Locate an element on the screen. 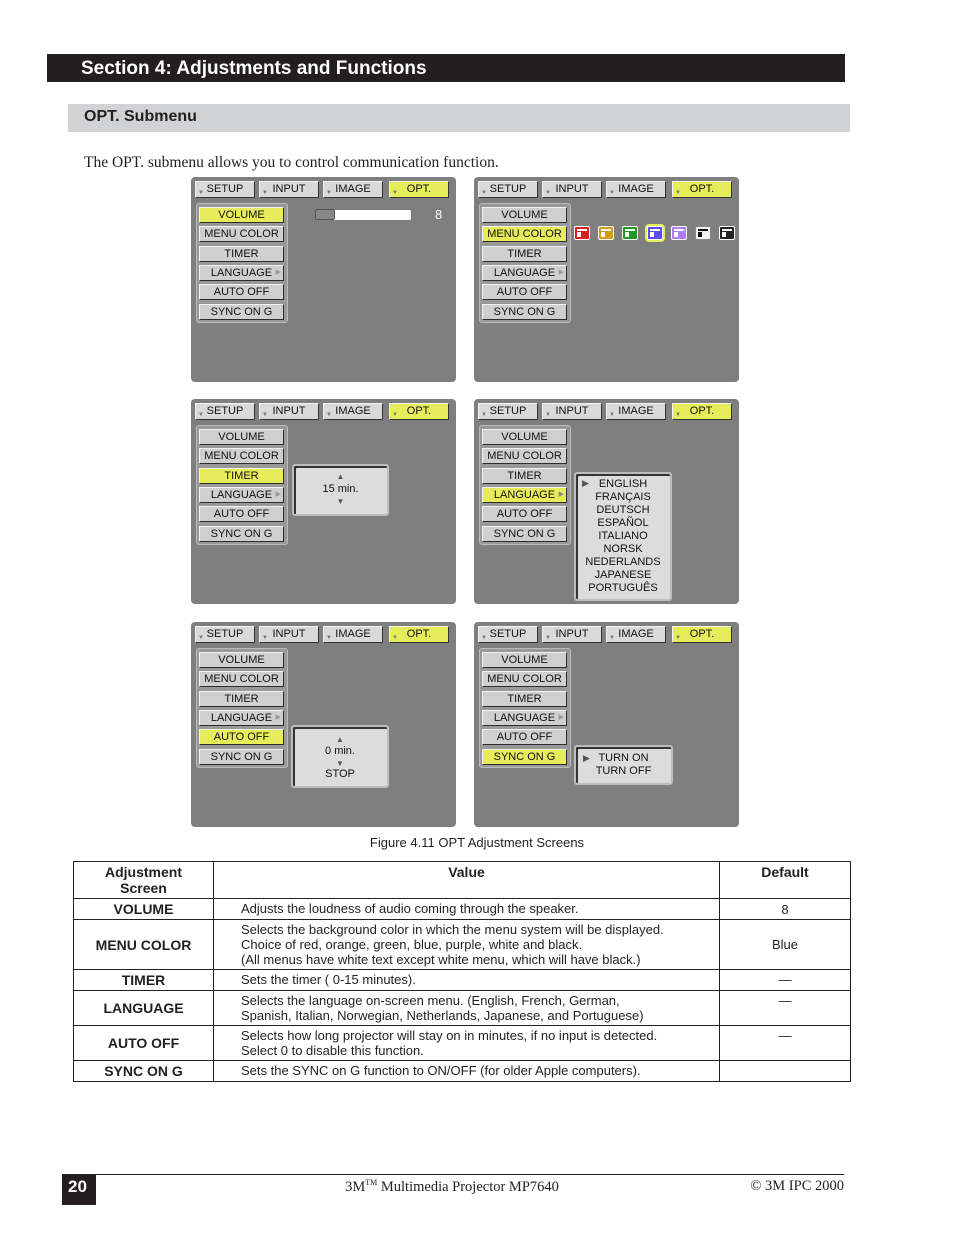 The image size is (954, 1235). menu-color-swatch-white is located at coordinates (703, 233).